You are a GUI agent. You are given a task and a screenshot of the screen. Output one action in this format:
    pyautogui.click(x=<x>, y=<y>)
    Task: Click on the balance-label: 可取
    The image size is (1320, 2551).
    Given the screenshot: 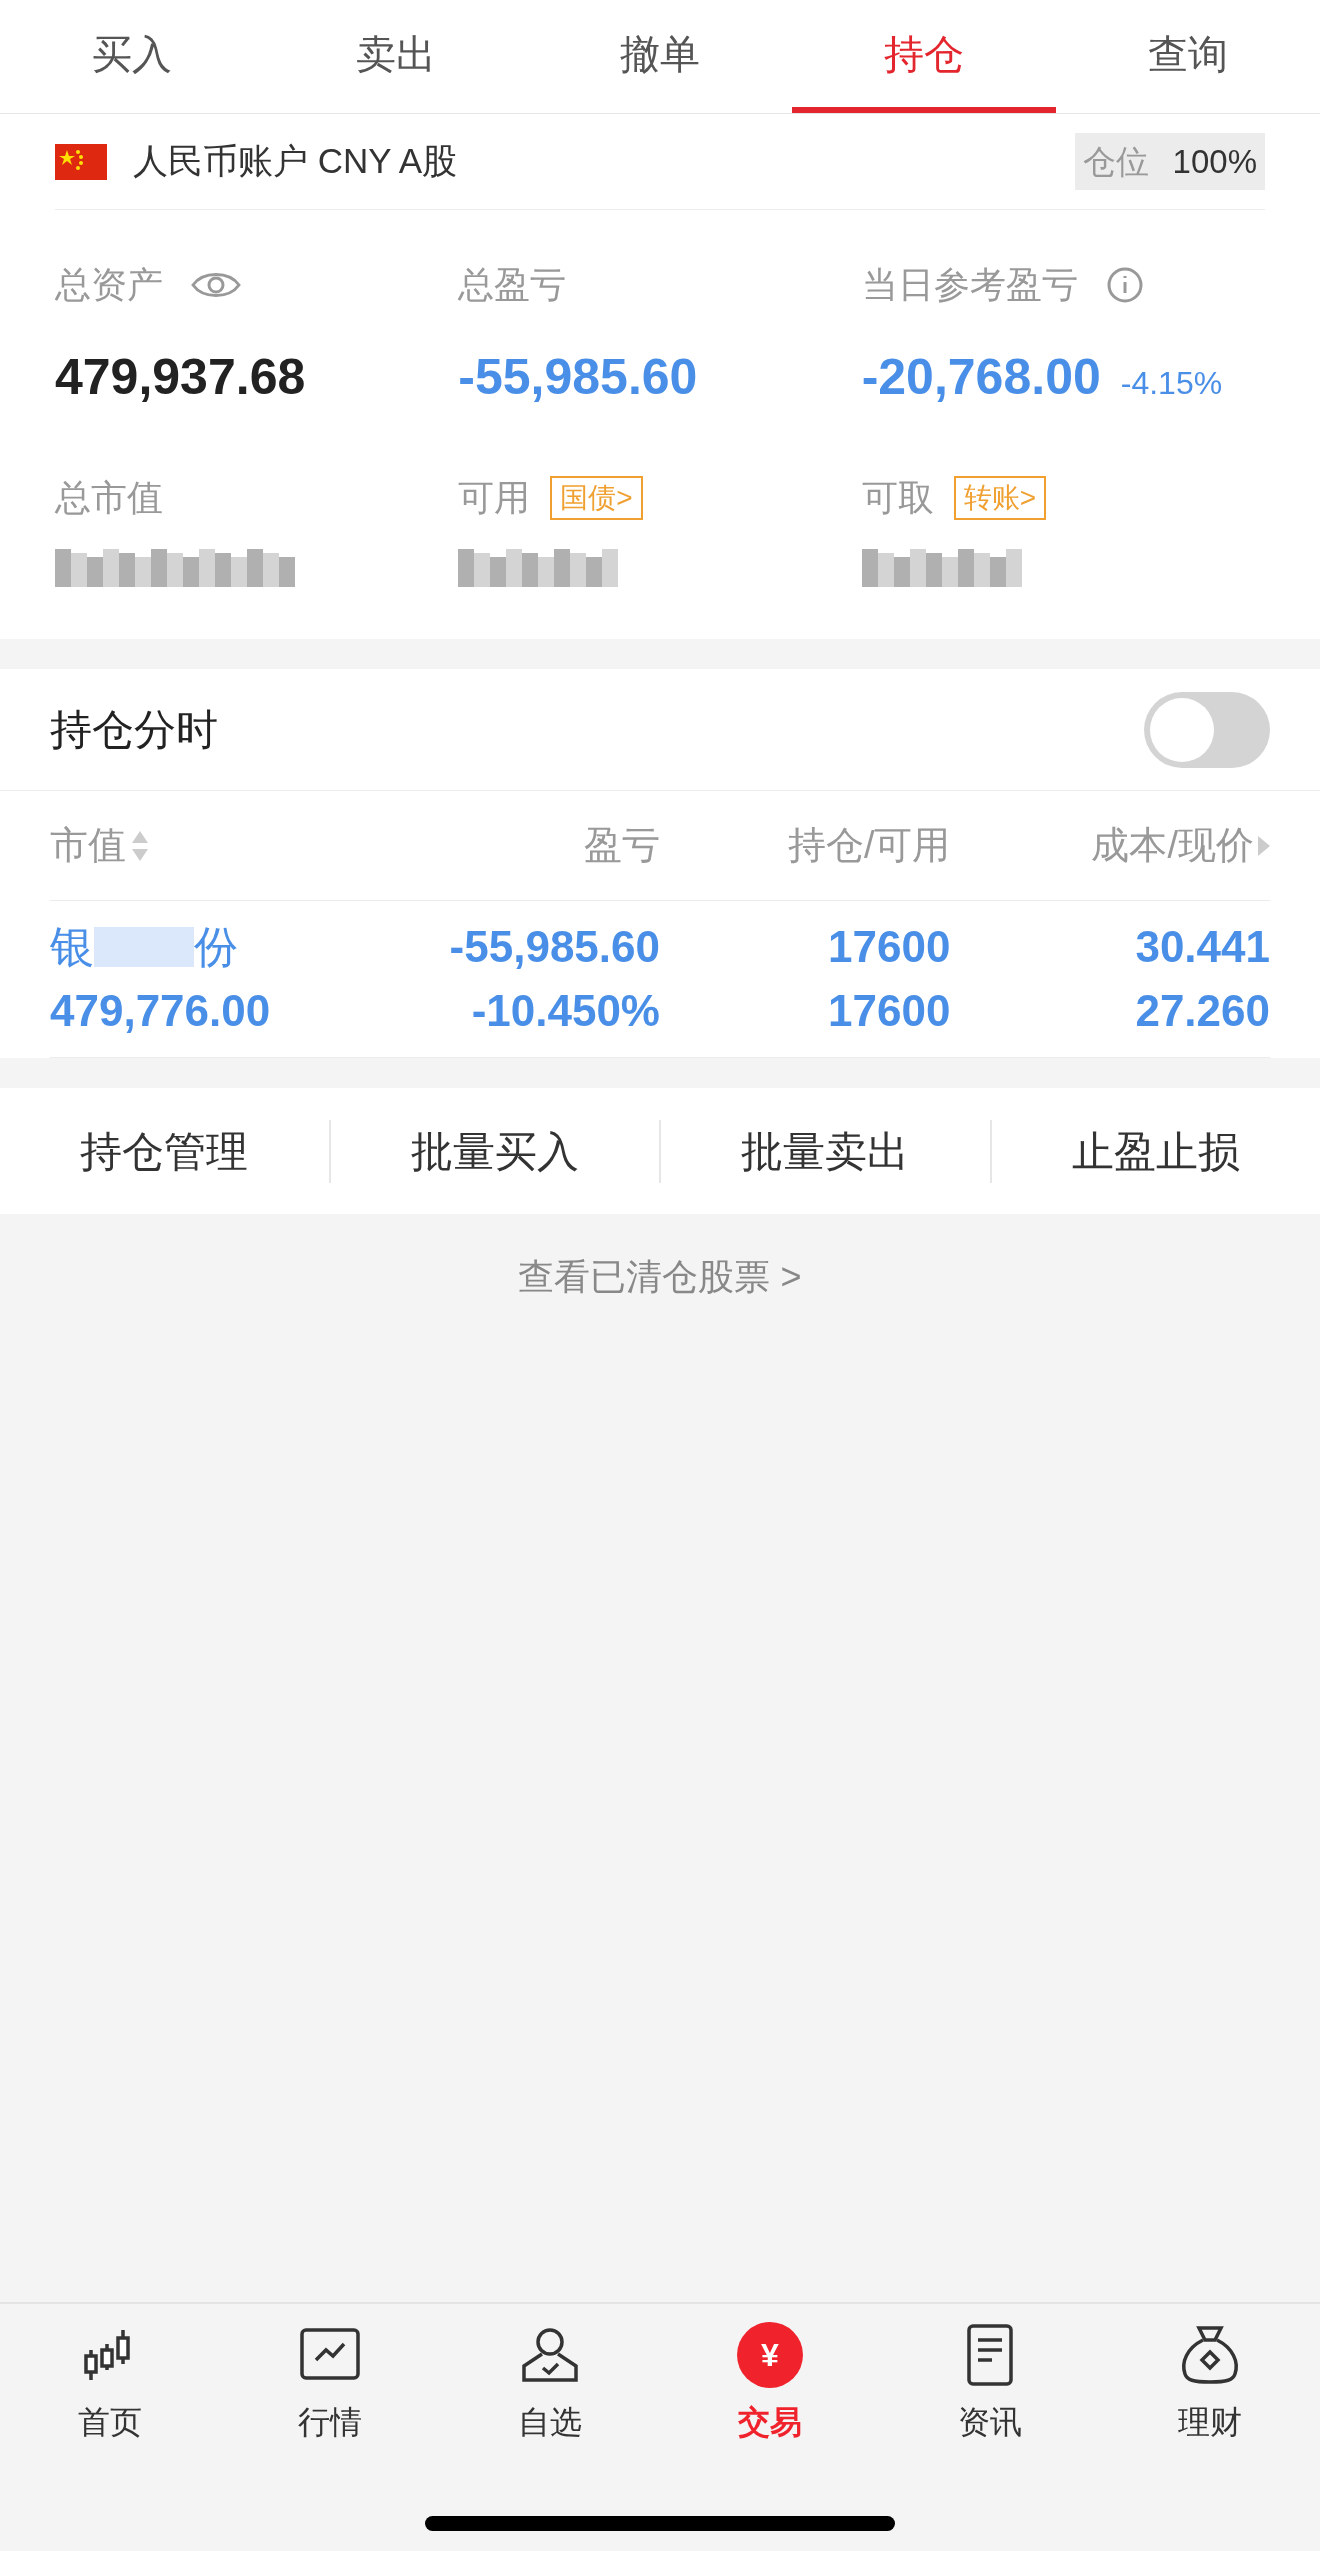 What is the action you would take?
    pyautogui.click(x=897, y=498)
    